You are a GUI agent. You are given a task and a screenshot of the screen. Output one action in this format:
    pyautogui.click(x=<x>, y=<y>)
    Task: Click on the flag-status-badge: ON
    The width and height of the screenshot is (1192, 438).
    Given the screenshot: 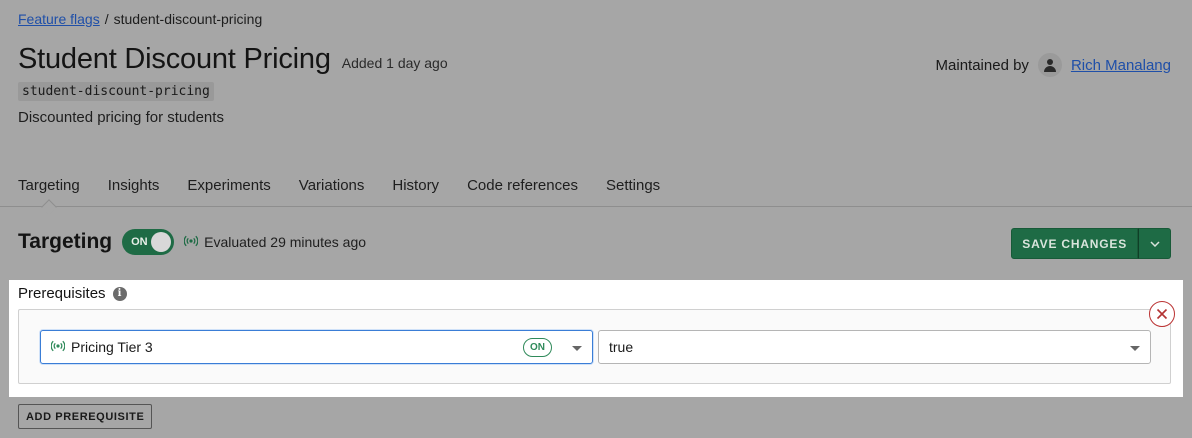 What is the action you would take?
    pyautogui.click(x=537, y=347)
    